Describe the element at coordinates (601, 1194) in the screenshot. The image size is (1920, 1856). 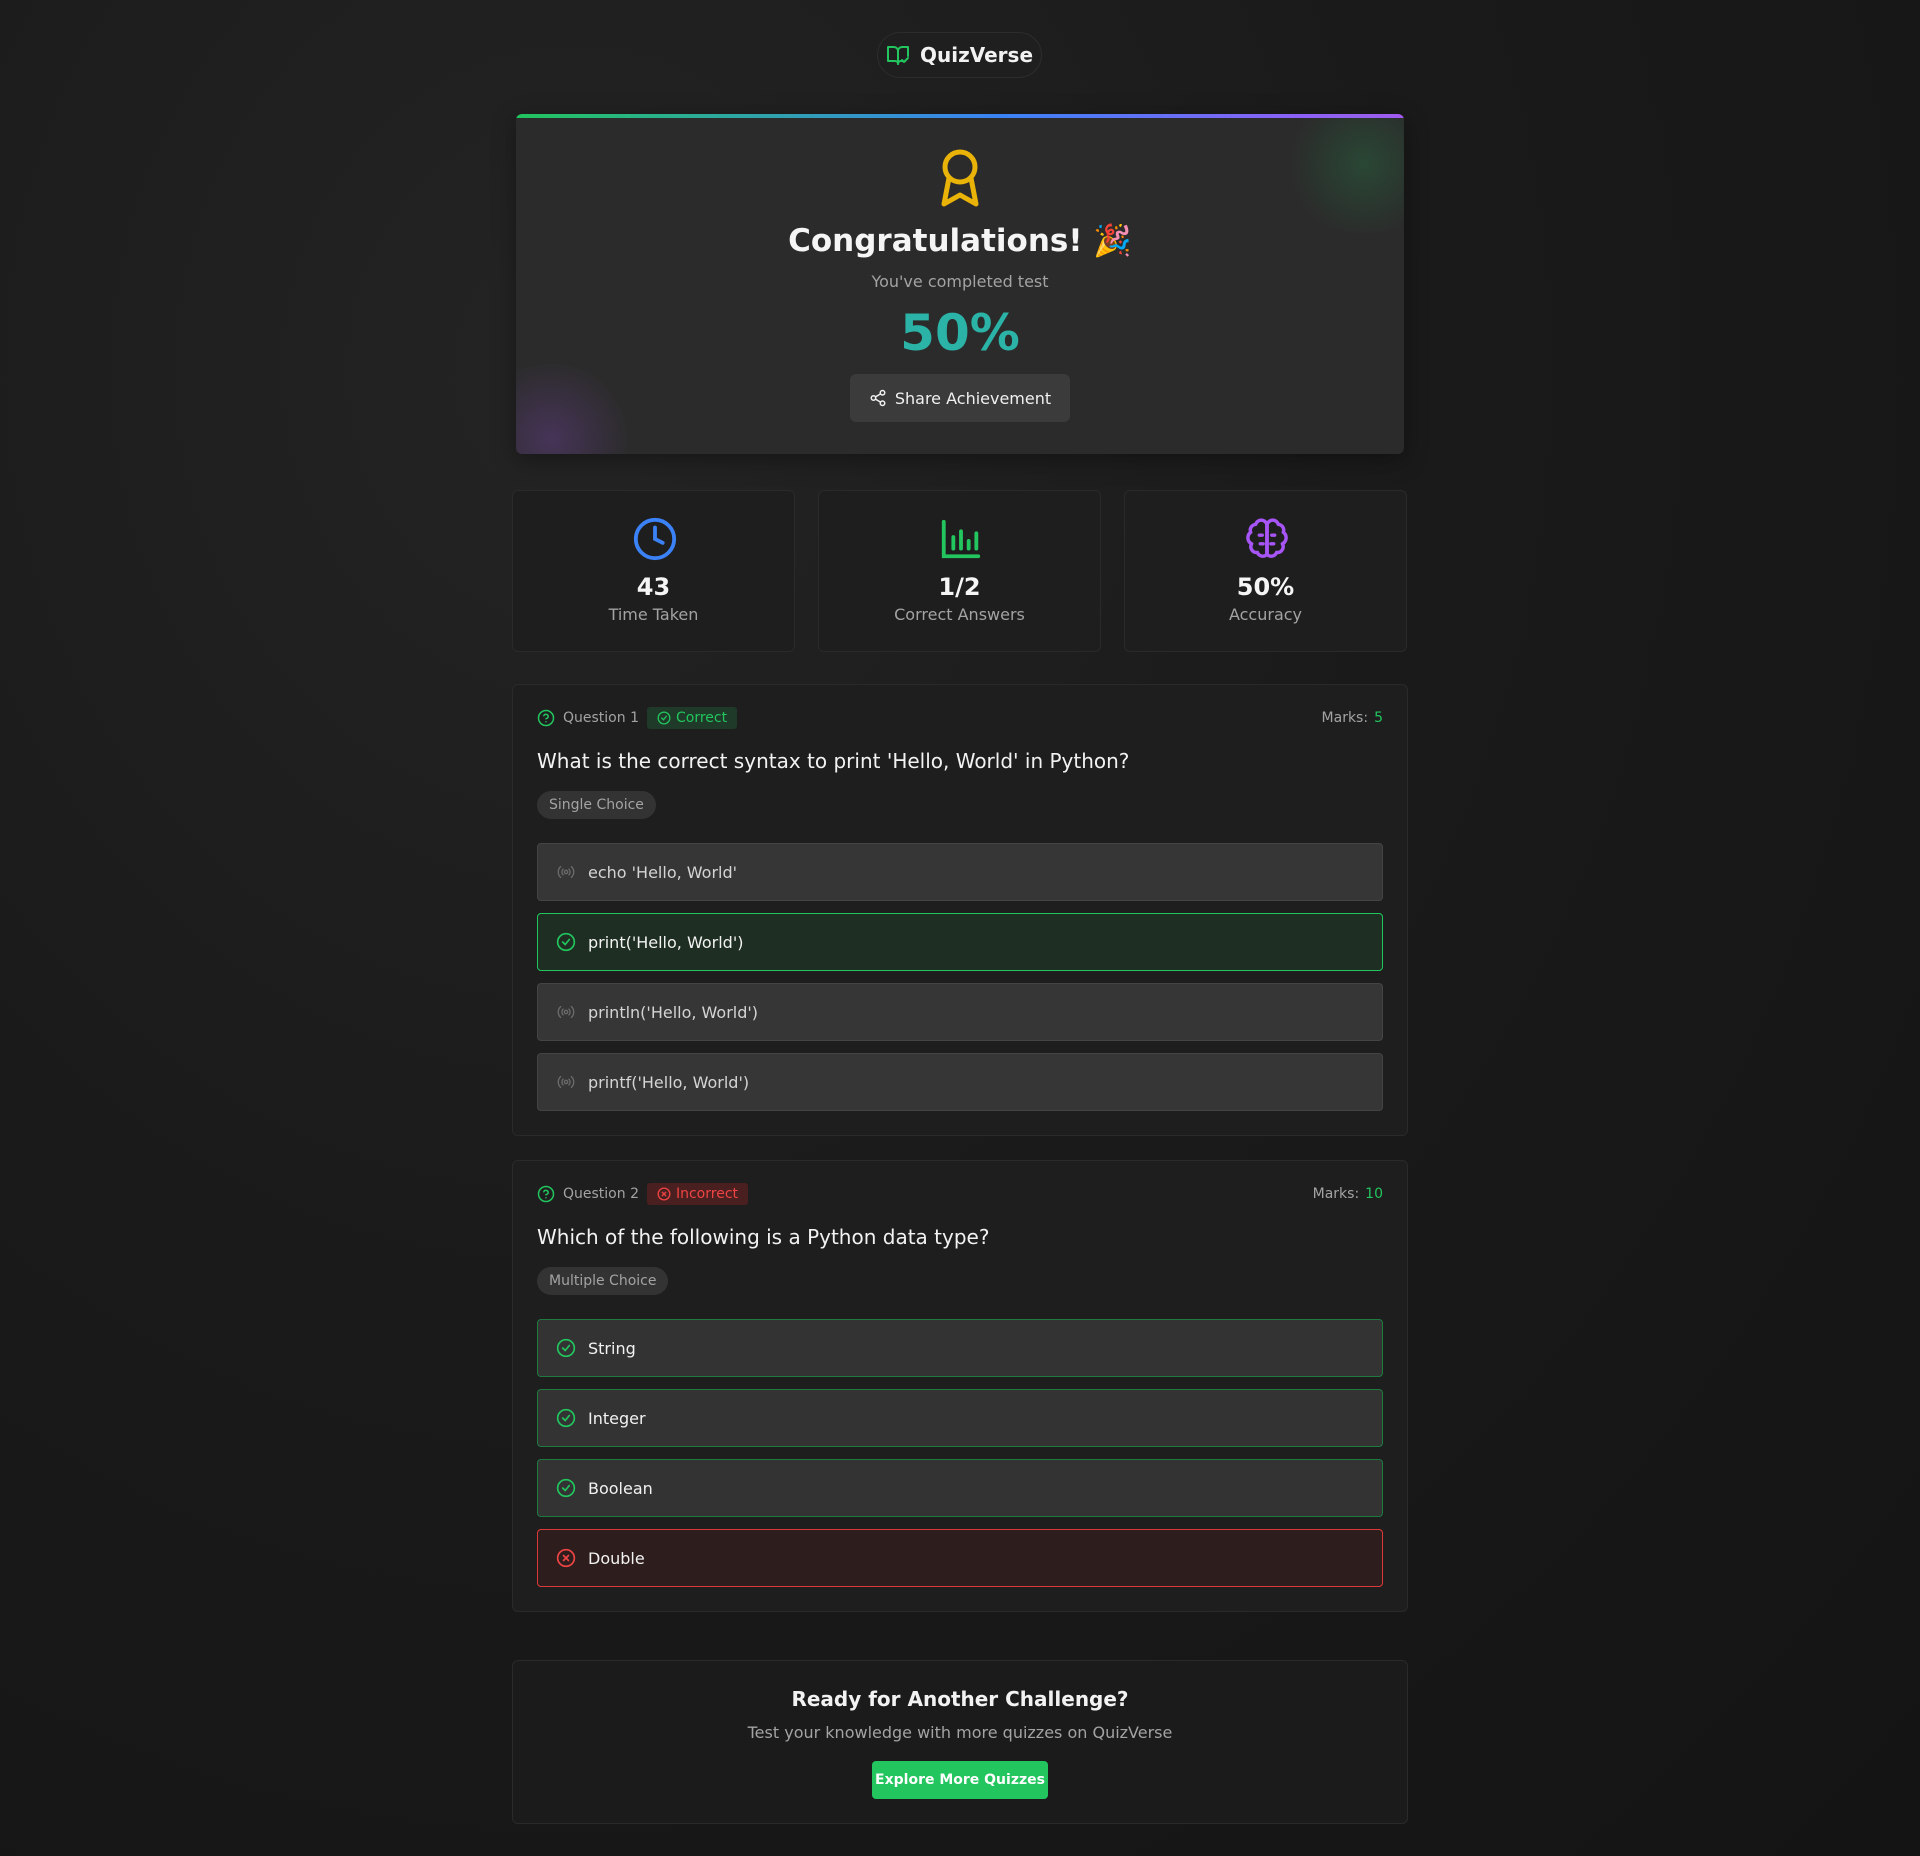
I see `question-label: Question 2` at that location.